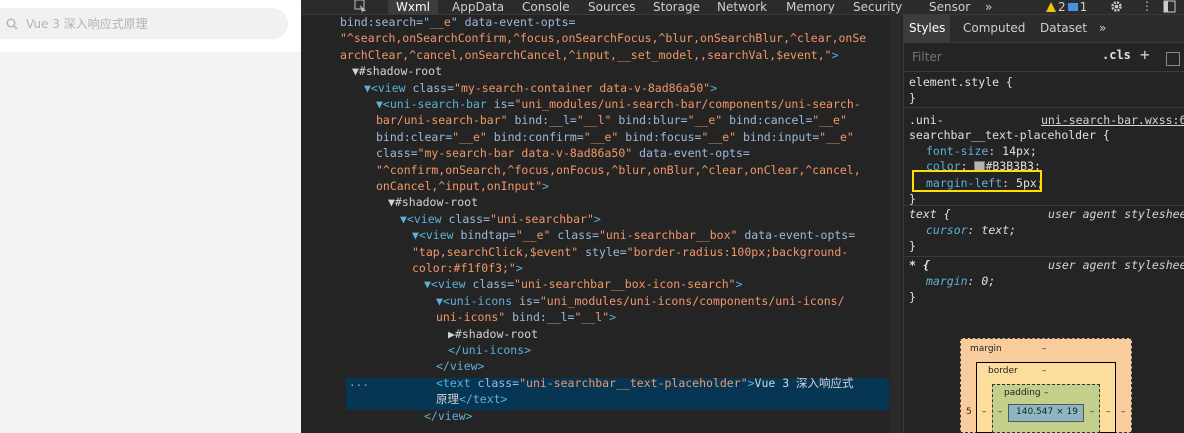  What do you see at coordinates (1004, 57) in the screenshot?
I see `styles-filter-input` at bounding box center [1004, 57].